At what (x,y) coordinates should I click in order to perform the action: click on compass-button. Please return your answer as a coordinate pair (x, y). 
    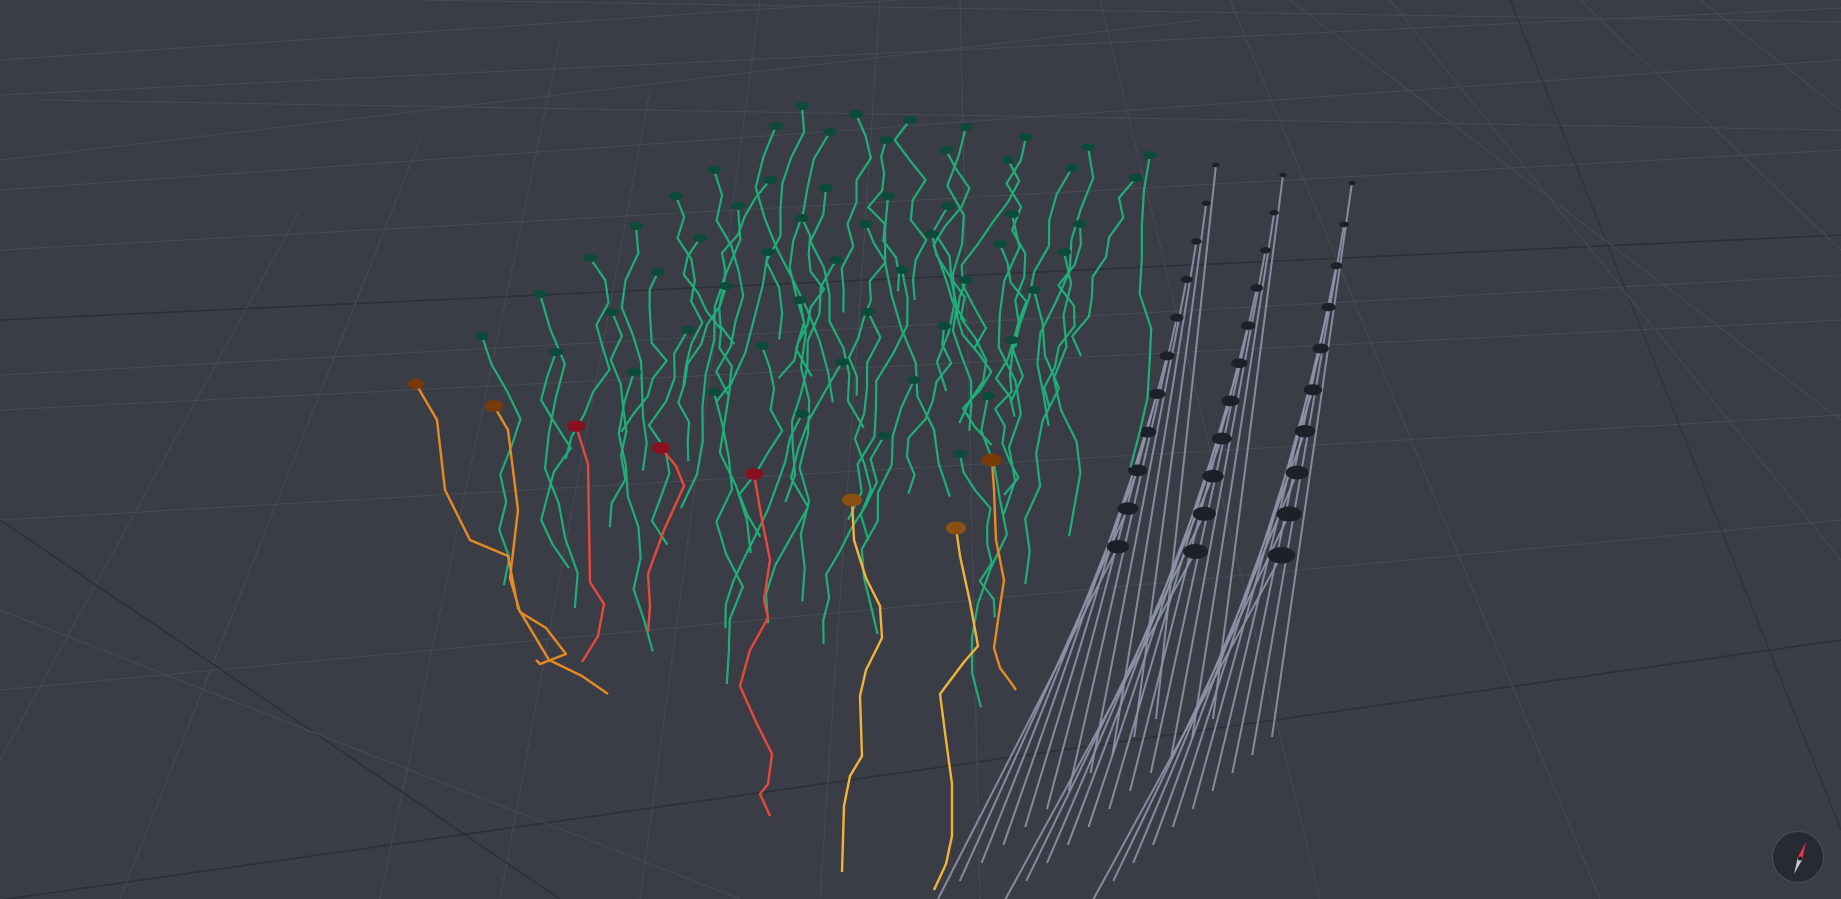
    Looking at the image, I should click on (1798, 857).